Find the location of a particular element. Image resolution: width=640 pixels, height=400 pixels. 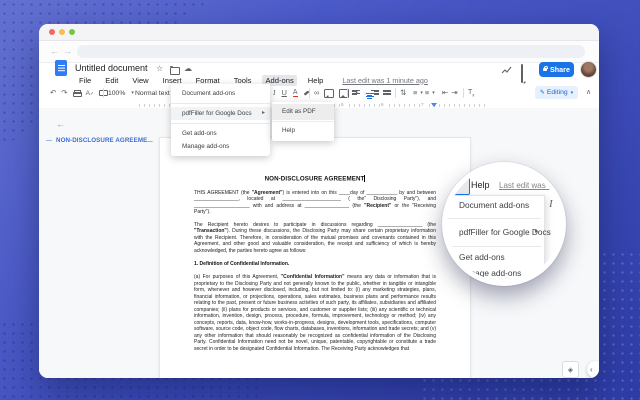

align-left-icon is located at coordinates (356, 93).